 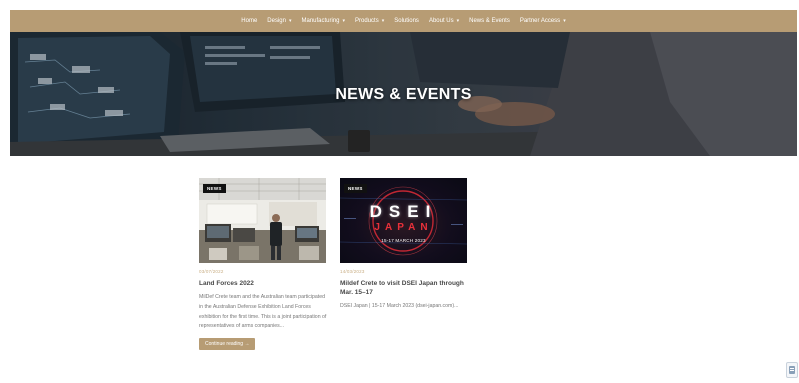 I want to click on nav-item-label: Design, so click(x=276, y=21).